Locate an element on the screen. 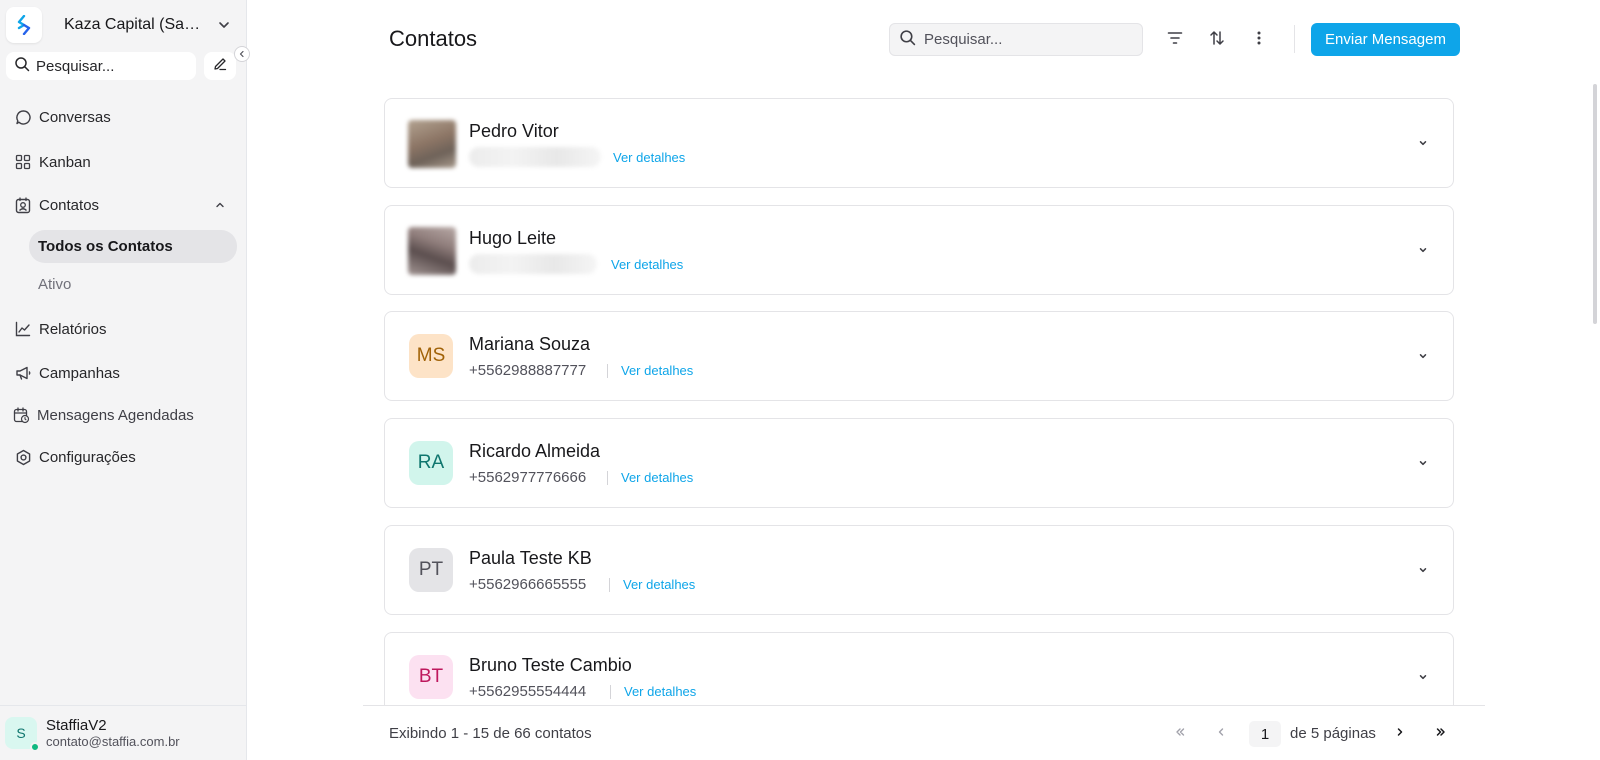  avatar: PT is located at coordinates (431, 570).